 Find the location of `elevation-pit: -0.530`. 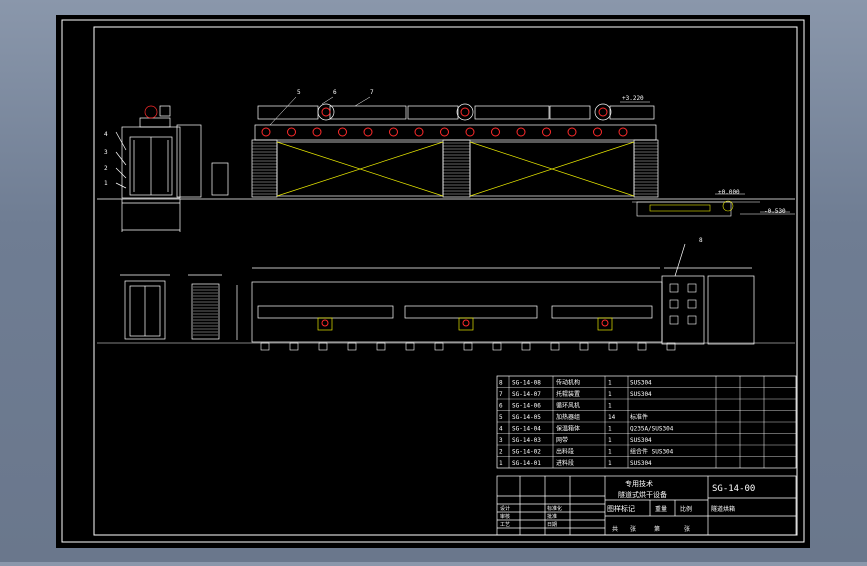

elevation-pit: -0.530 is located at coordinates (775, 211).